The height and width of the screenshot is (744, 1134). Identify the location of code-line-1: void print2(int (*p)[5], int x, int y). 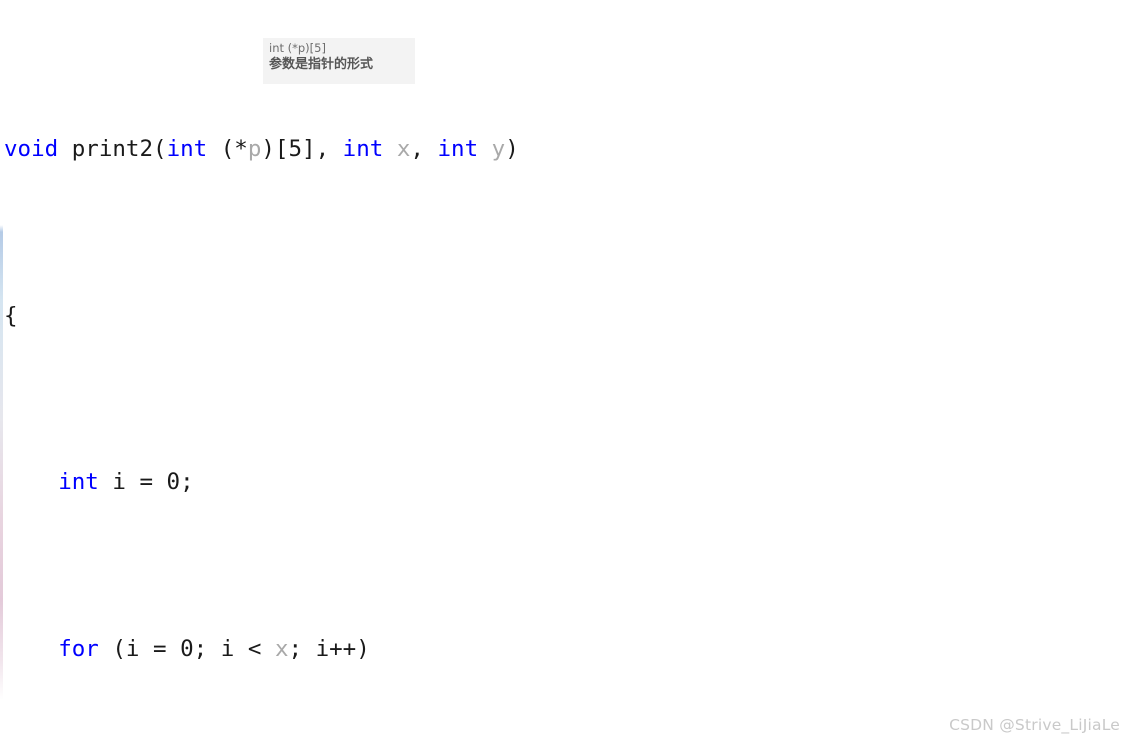
(567, 149).